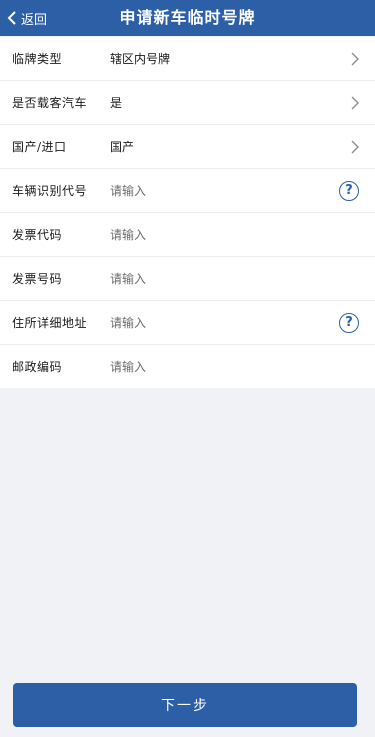  What do you see at coordinates (116, 103) in the screenshot?
I see `passenger-car-value: 是` at bounding box center [116, 103].